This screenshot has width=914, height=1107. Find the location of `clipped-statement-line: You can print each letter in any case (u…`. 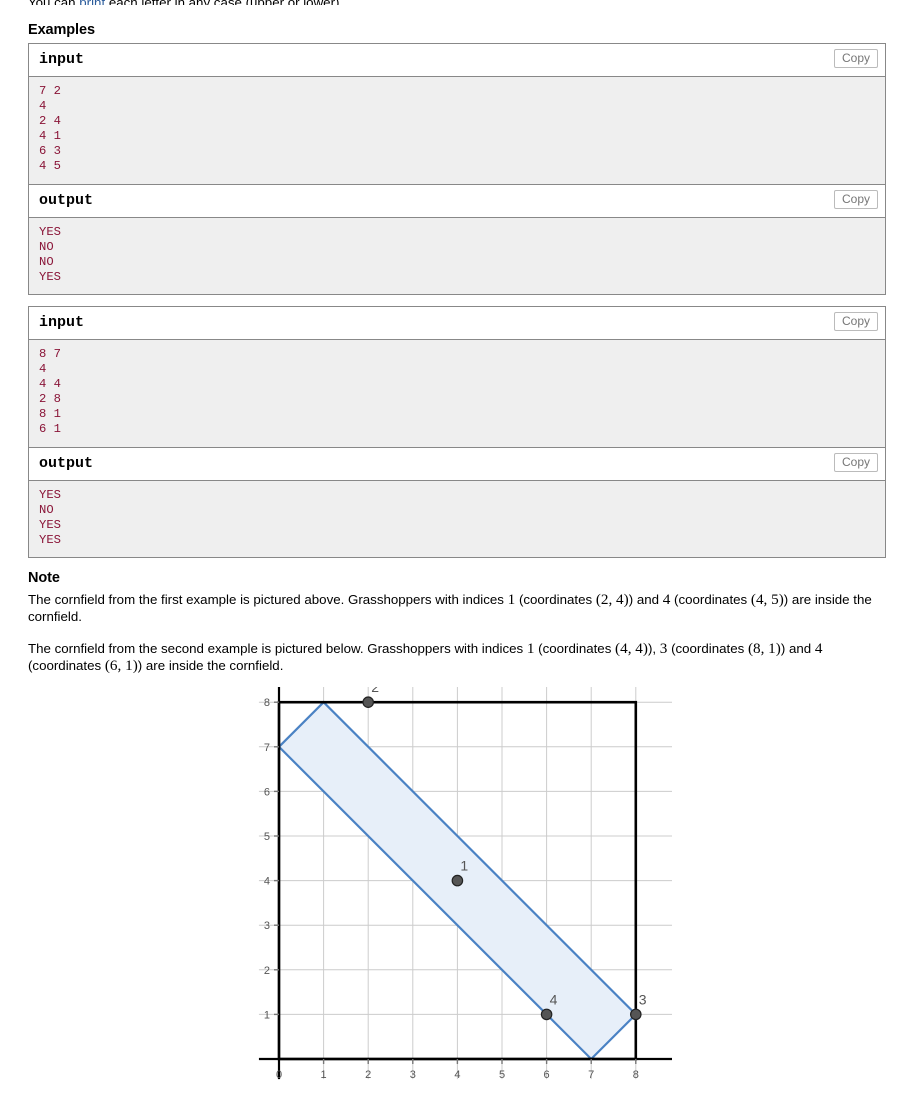

clipped-statement-line: You can print each letter in any case (u… is located at coordinates (457, 2).